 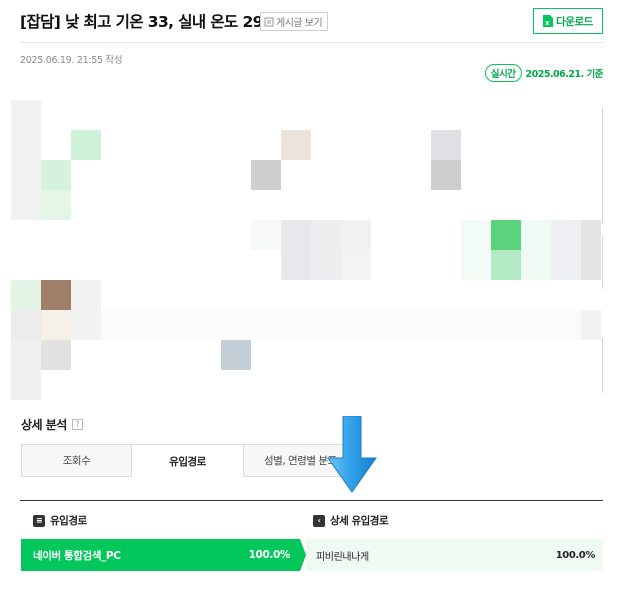 What do you see at coordinates (269, 555) in the screenshot?
I see `inflow-path-percent: 100.0%` at bounding box center [269, 555].